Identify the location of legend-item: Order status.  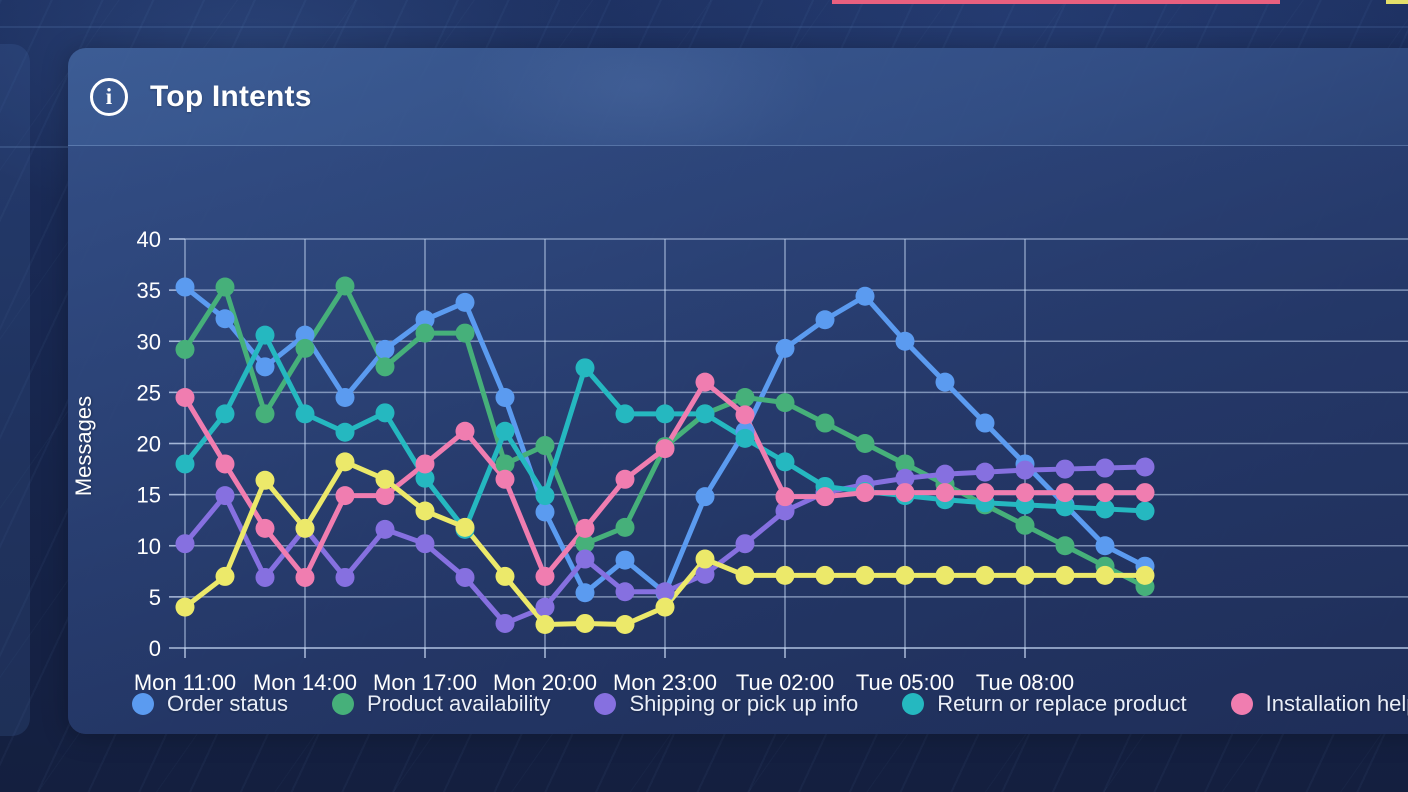
(210, 704).